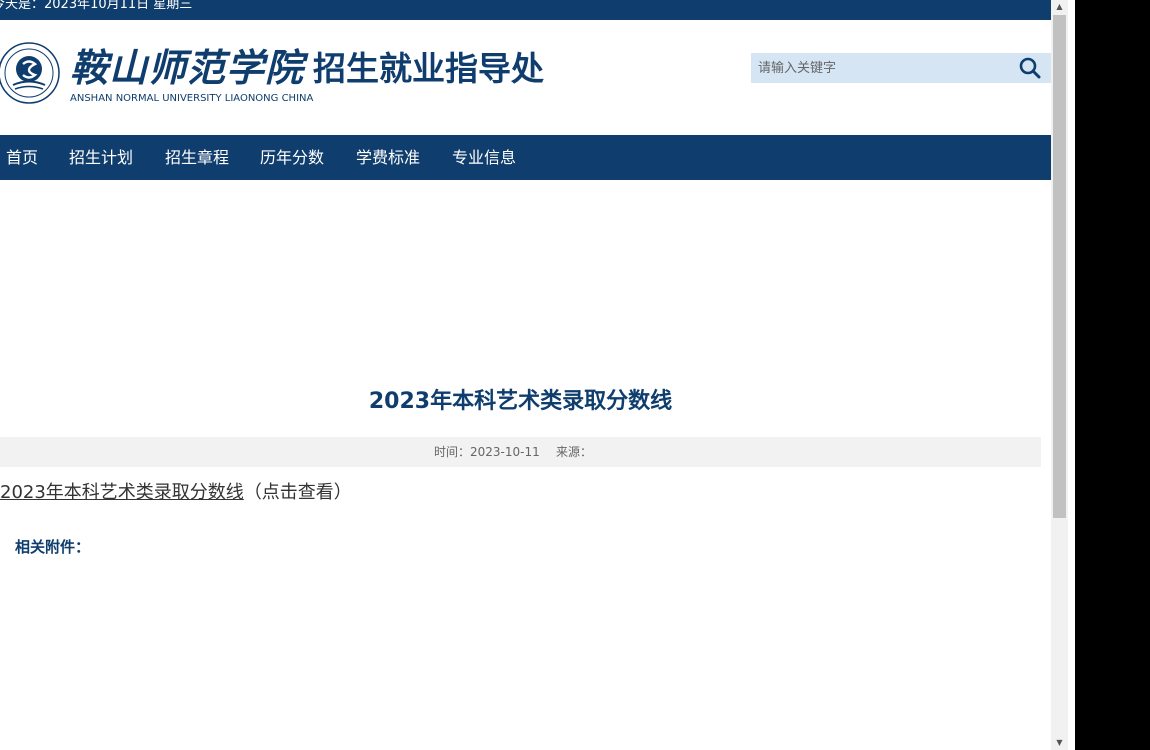  What do you see at coordinates (428, 68) in the screenshot?
I see `department-title: 招生就业指导处` at bounding box center [428, 68].